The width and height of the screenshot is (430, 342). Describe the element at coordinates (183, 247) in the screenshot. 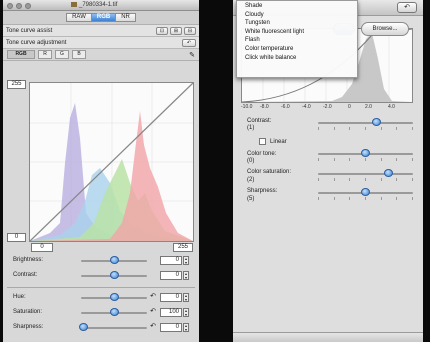

I see `input-max-field: 255` at that location.